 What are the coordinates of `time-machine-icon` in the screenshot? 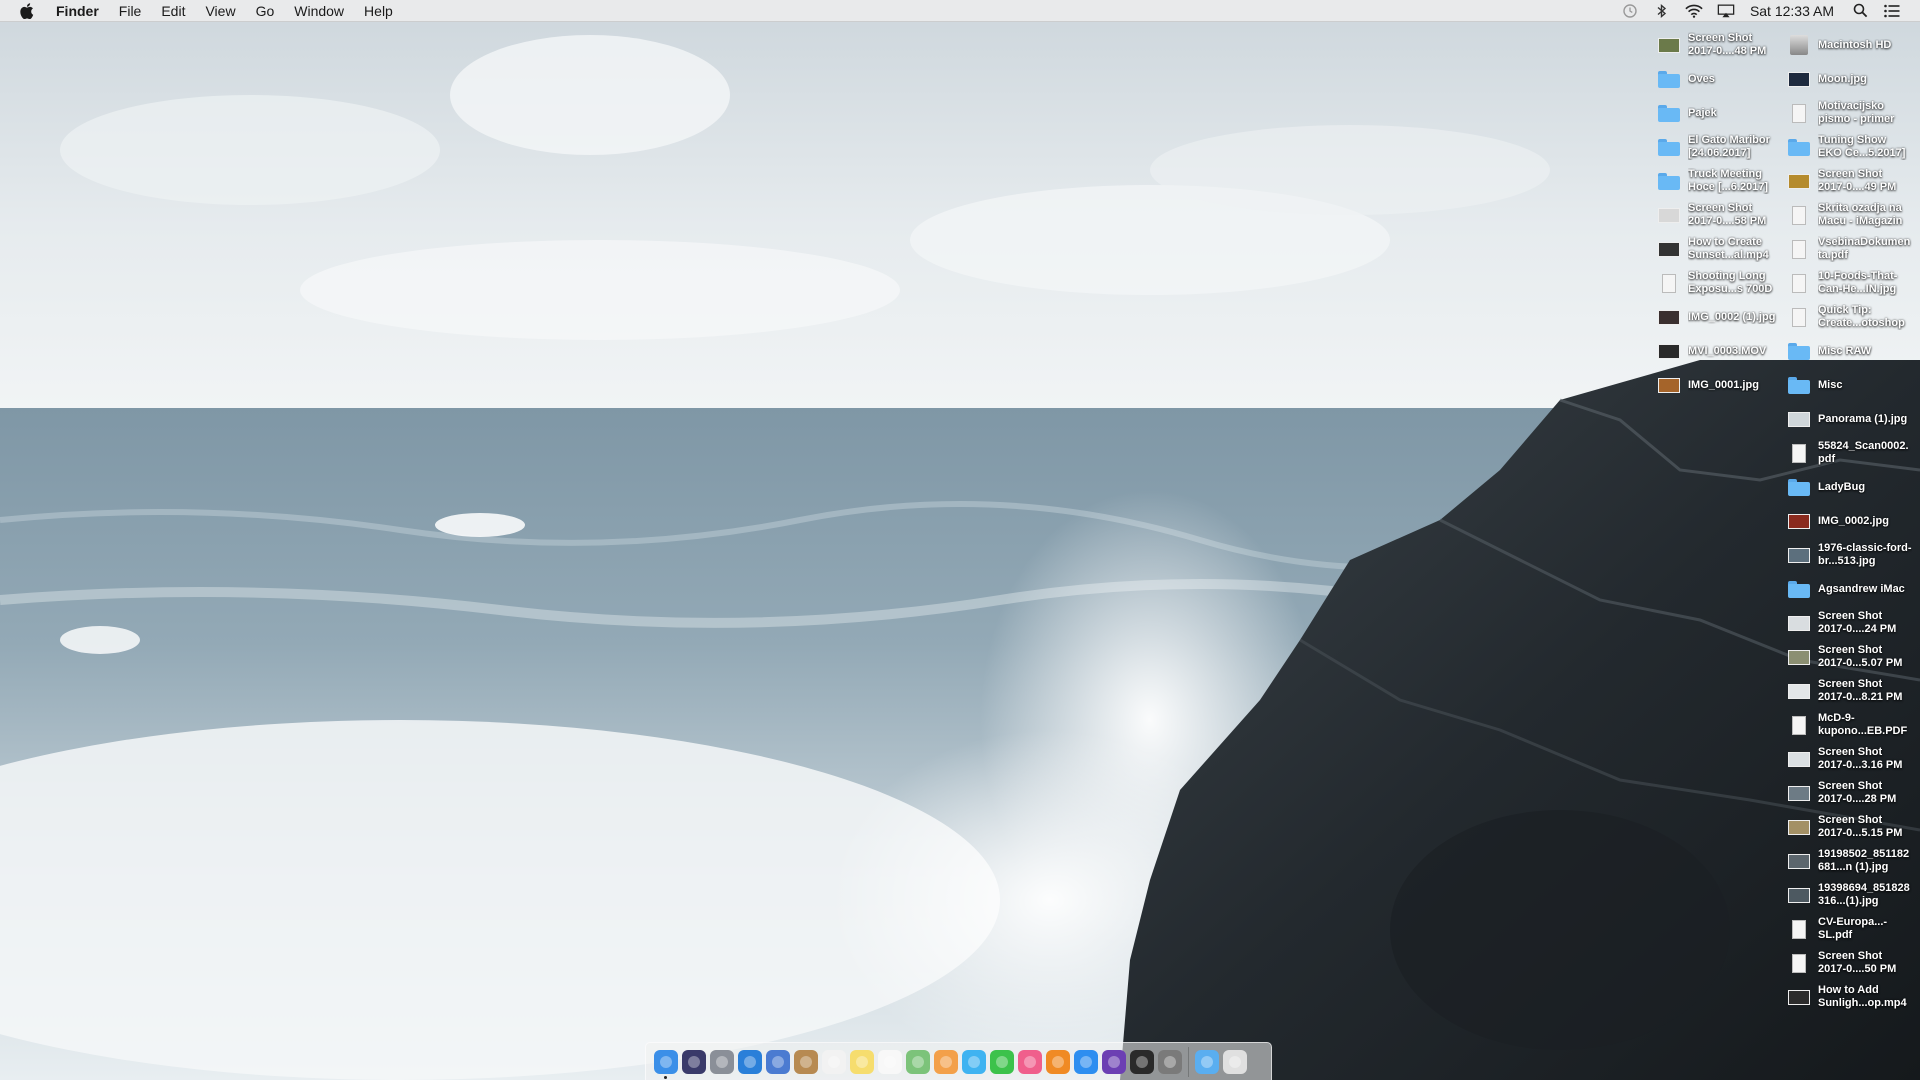 It's located at (1630, 11).